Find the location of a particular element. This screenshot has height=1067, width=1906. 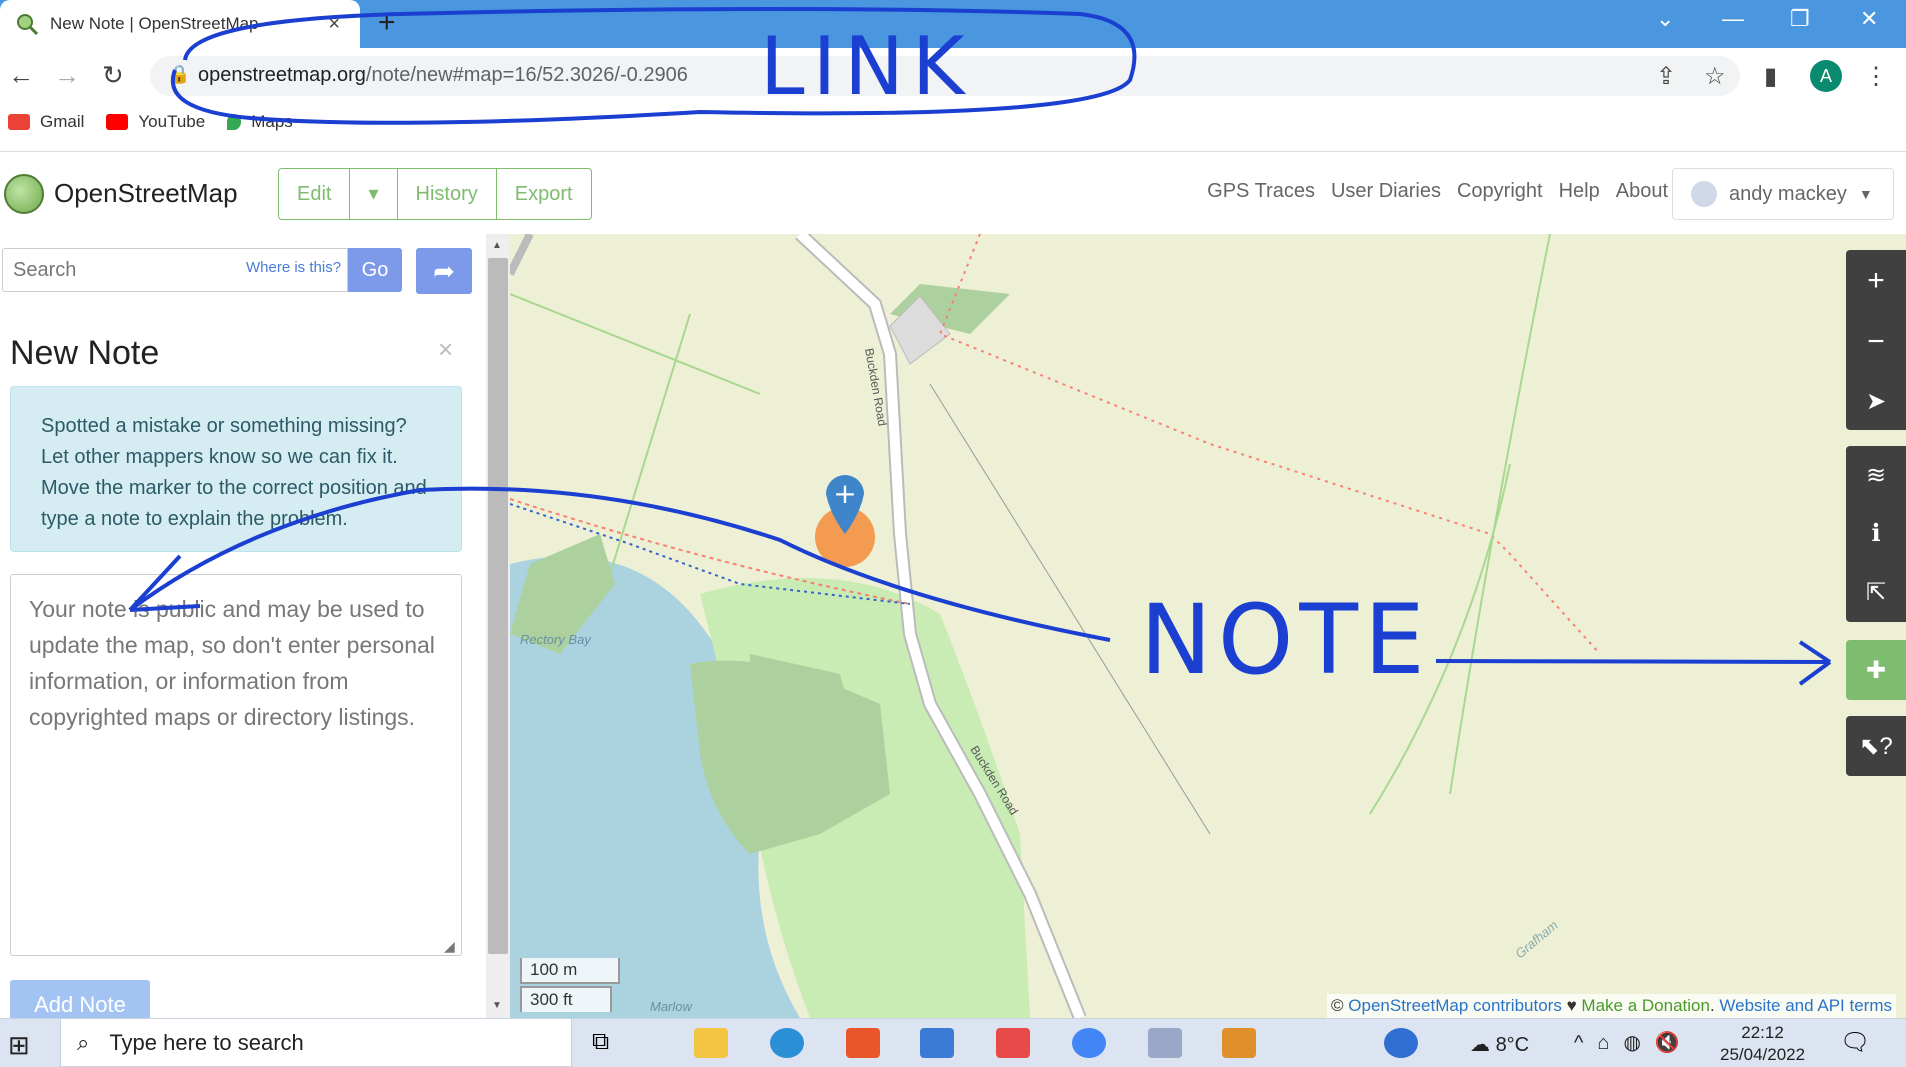

map-place-label: Marlow is located at coordinates (672, 1006).